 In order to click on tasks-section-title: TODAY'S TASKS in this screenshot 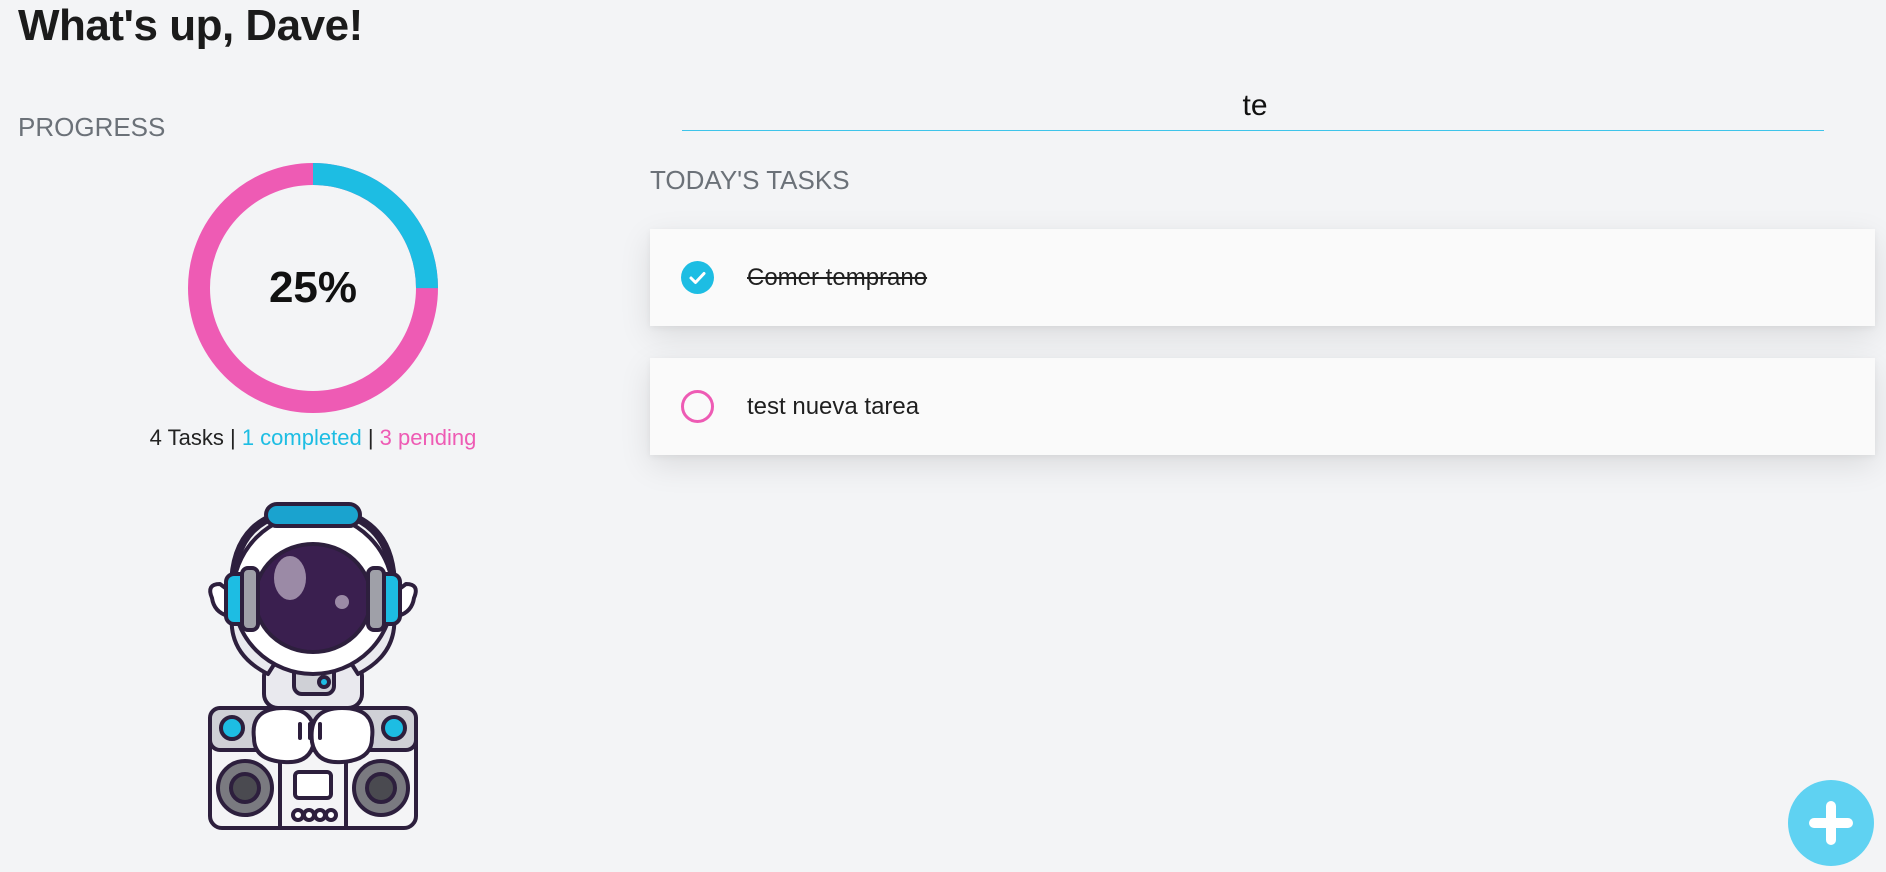, I will do `click(750, 180)`.